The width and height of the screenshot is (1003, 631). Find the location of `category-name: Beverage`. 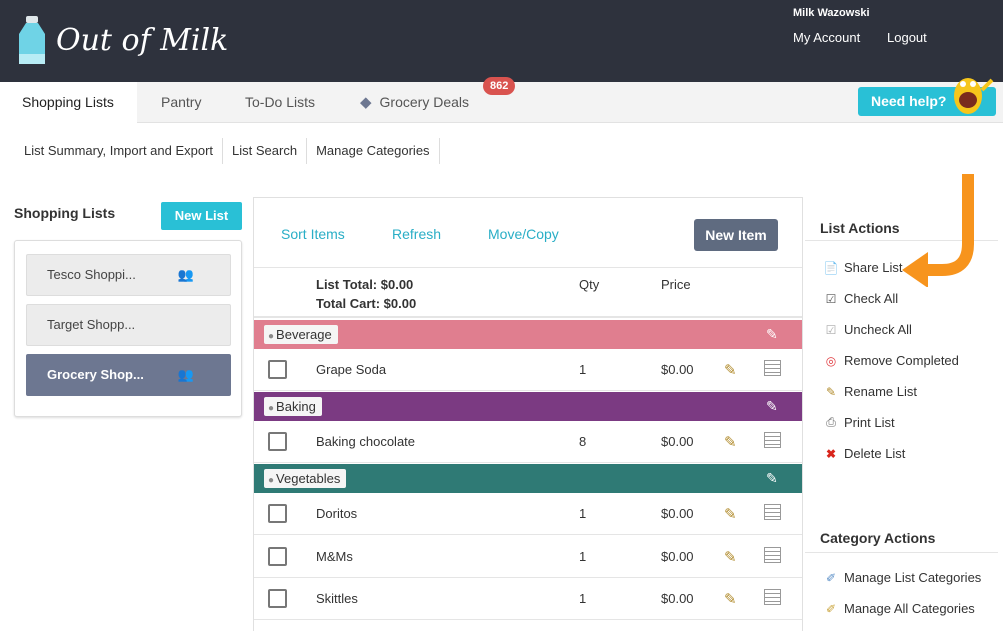

category-name: Beverage is located at coordinates (304, 334).